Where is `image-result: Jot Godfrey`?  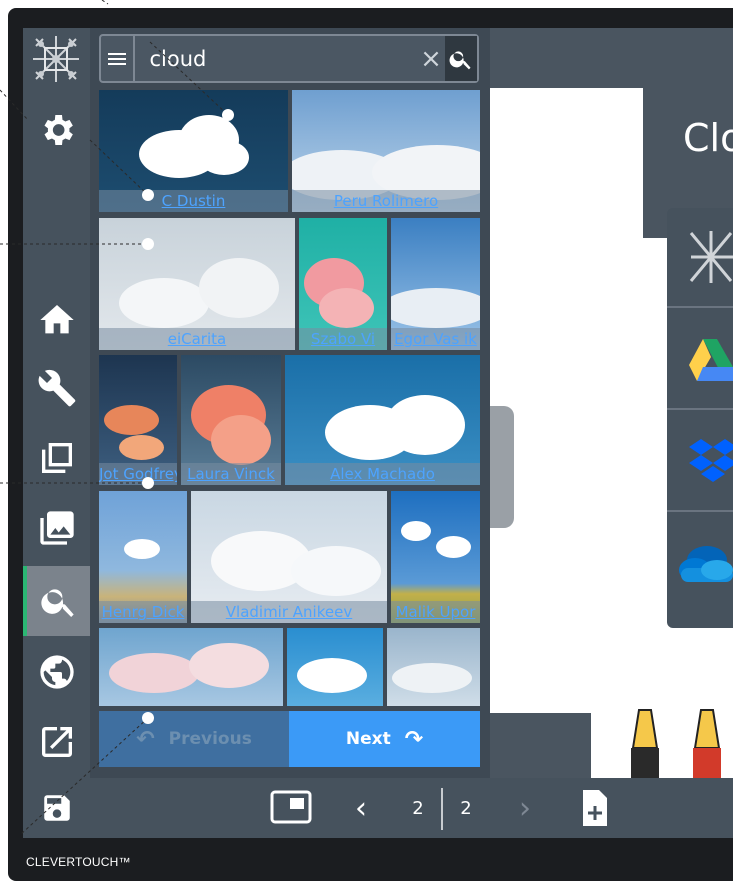 image-result: Jot Godfrey is located at coordinates (138, 420).